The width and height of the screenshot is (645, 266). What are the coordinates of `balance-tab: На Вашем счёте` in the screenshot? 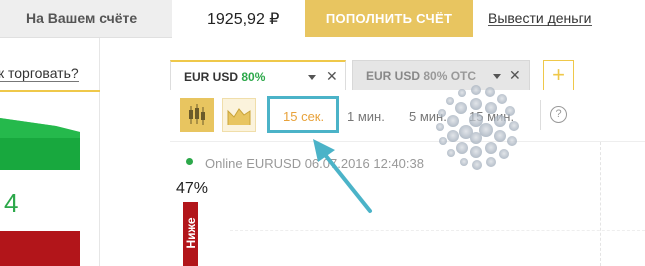 It's located at (86, 19).